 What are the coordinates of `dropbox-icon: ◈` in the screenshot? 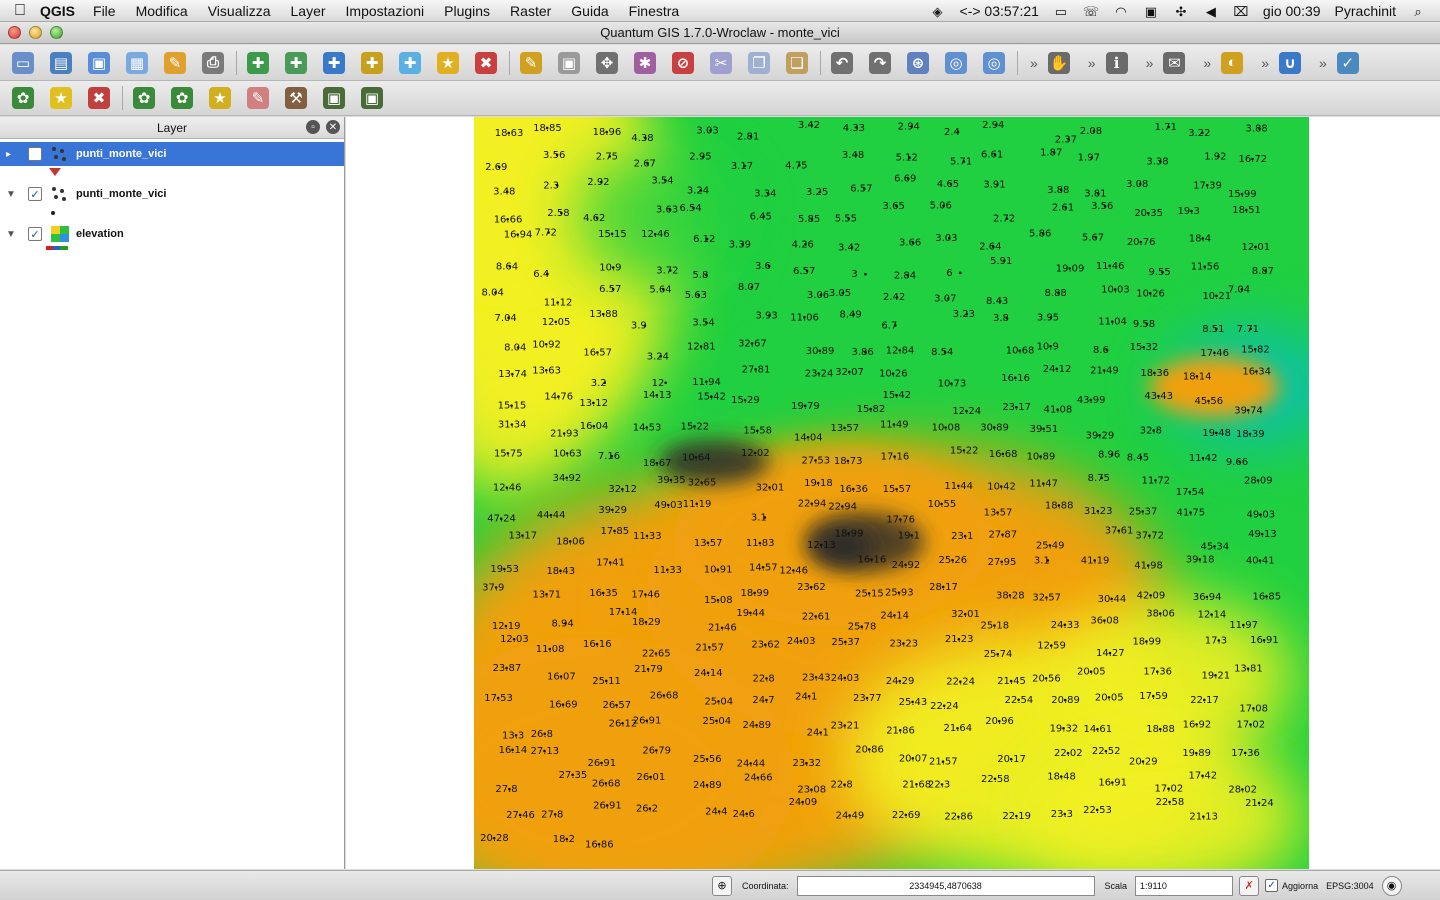 It's located at (938, 11).